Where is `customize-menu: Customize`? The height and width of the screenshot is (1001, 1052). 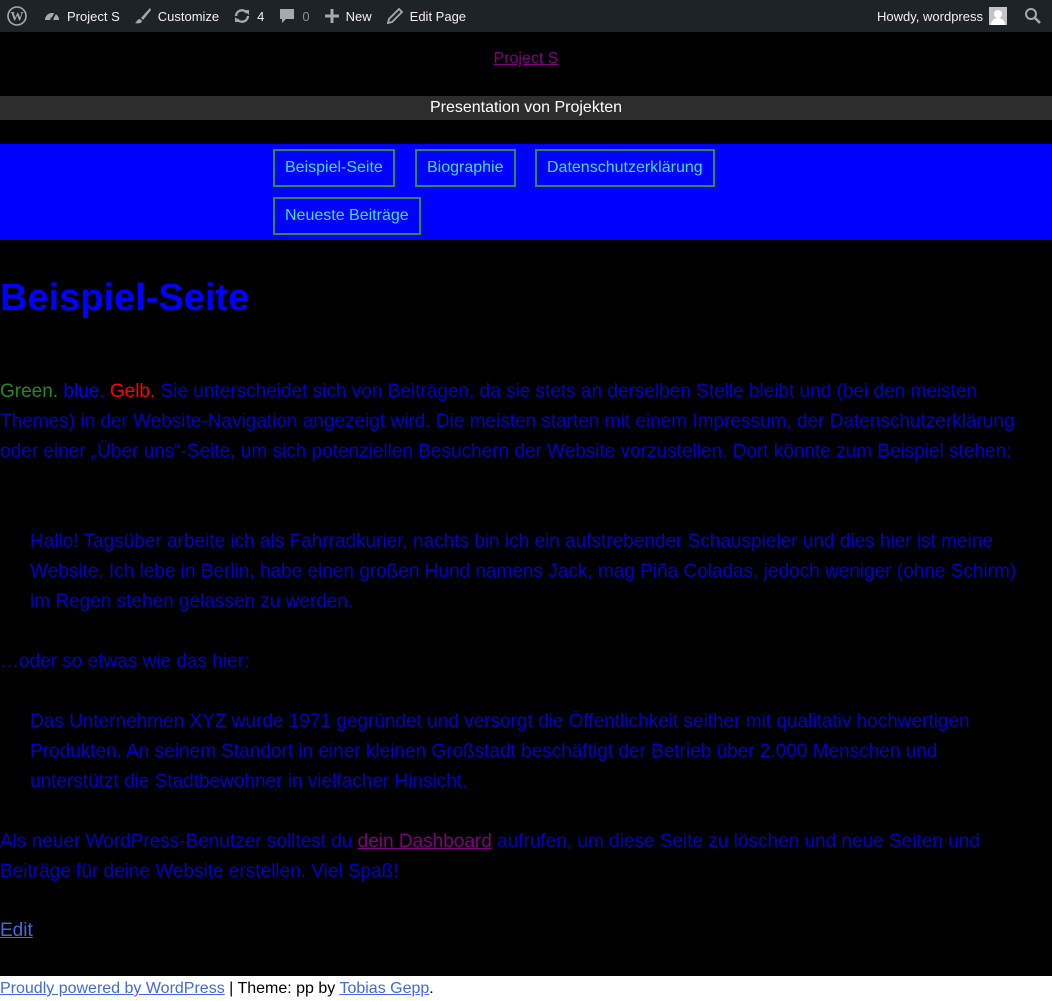 customize-menu: Customize is located at coordinates (176, 16).